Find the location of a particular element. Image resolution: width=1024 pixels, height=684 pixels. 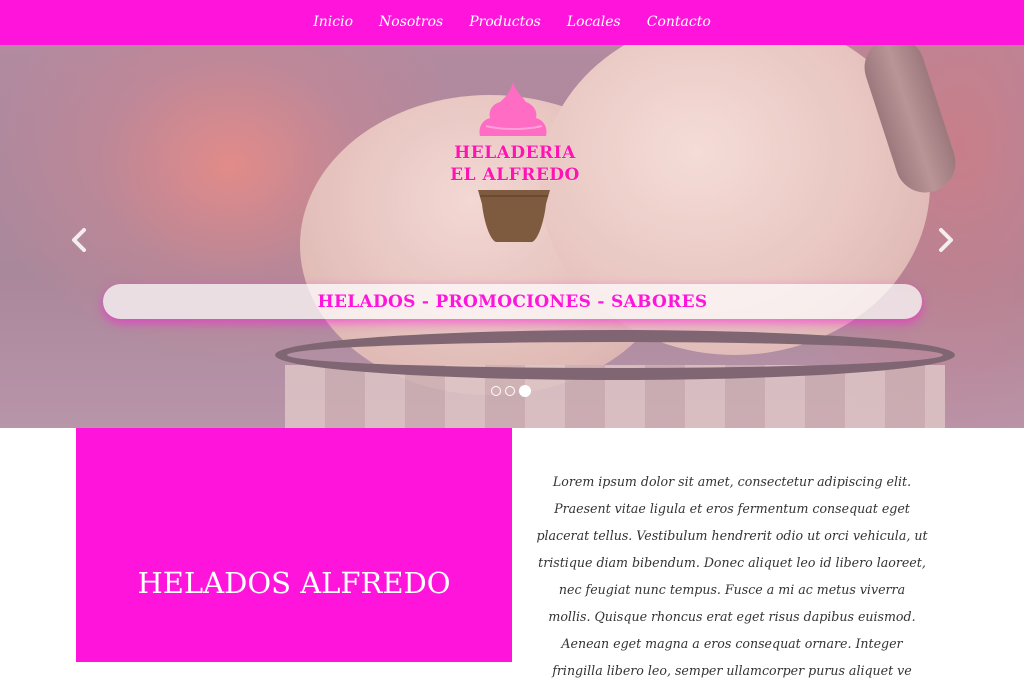

logo-line-2: EL ALFREDO is located at coordinates (515, 175).